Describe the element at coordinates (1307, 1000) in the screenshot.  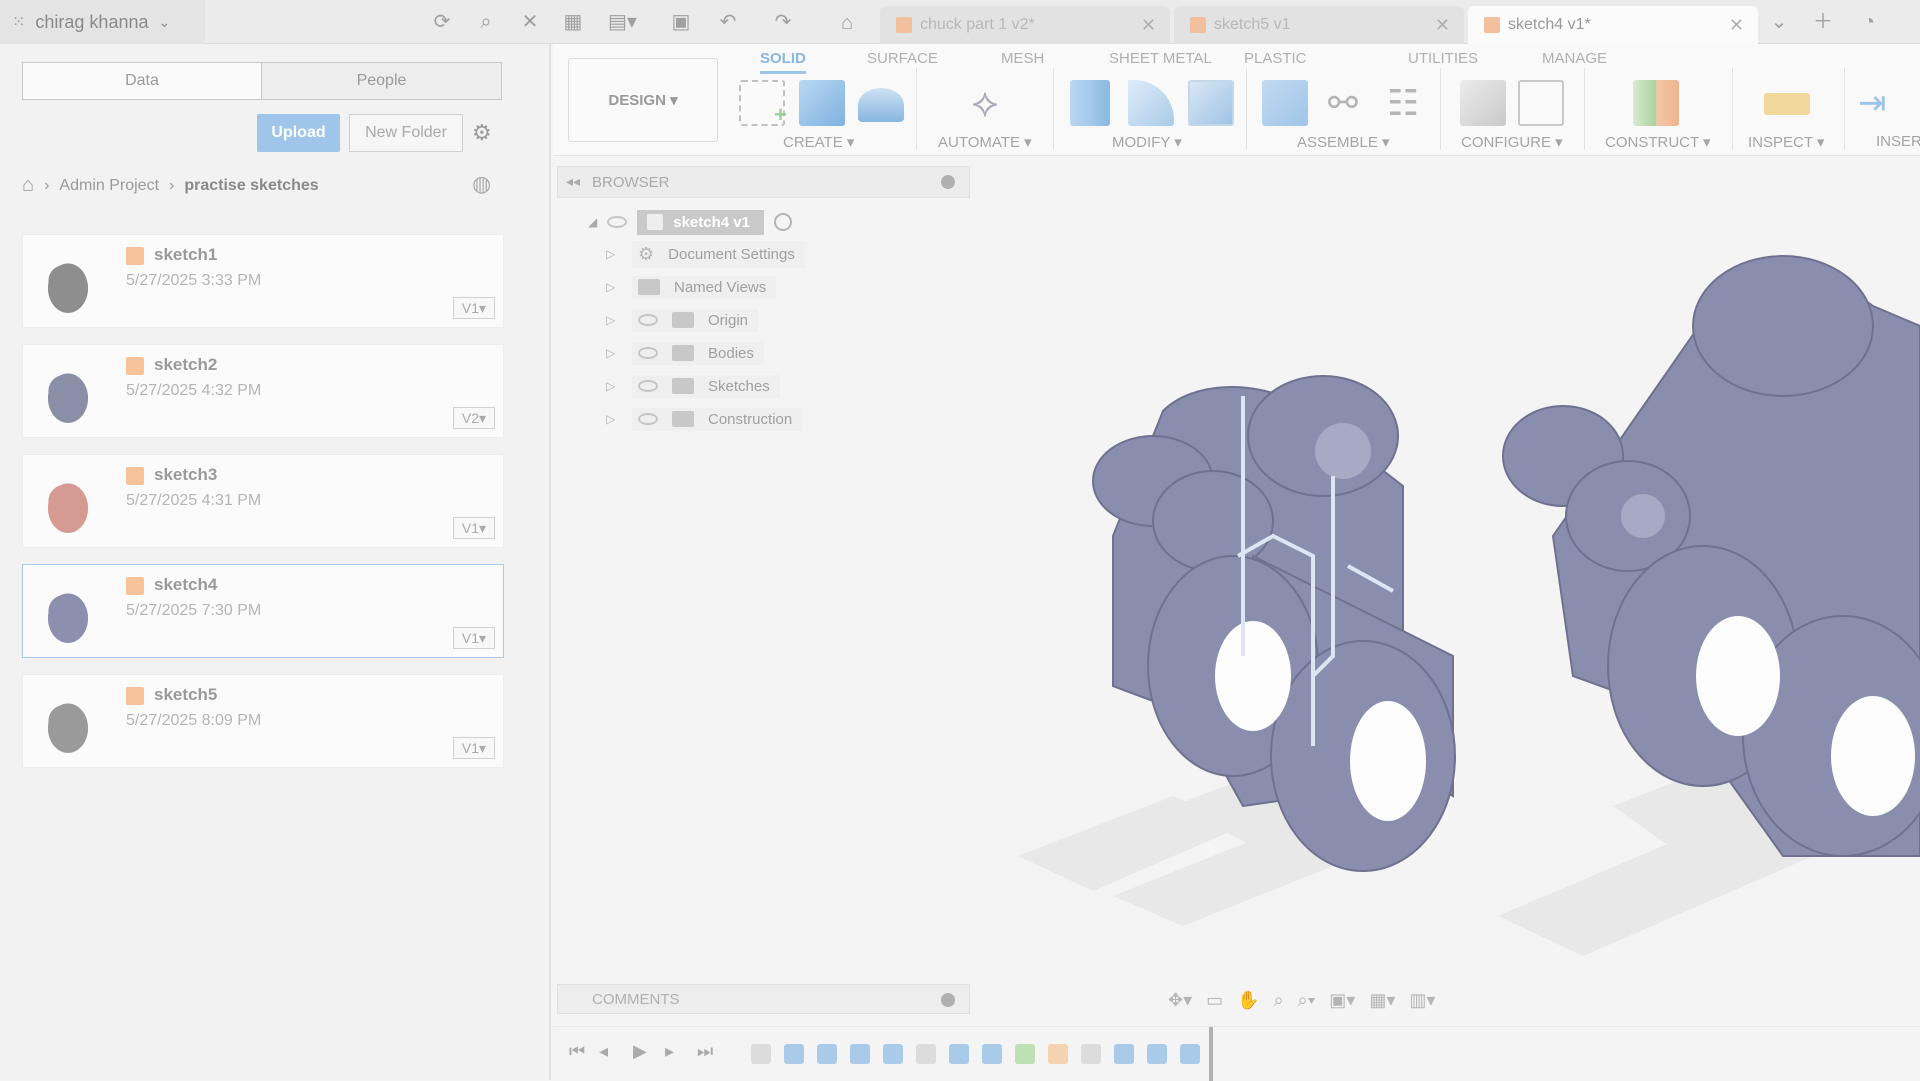
I see `fit-icon: ⌕▾` at that location.